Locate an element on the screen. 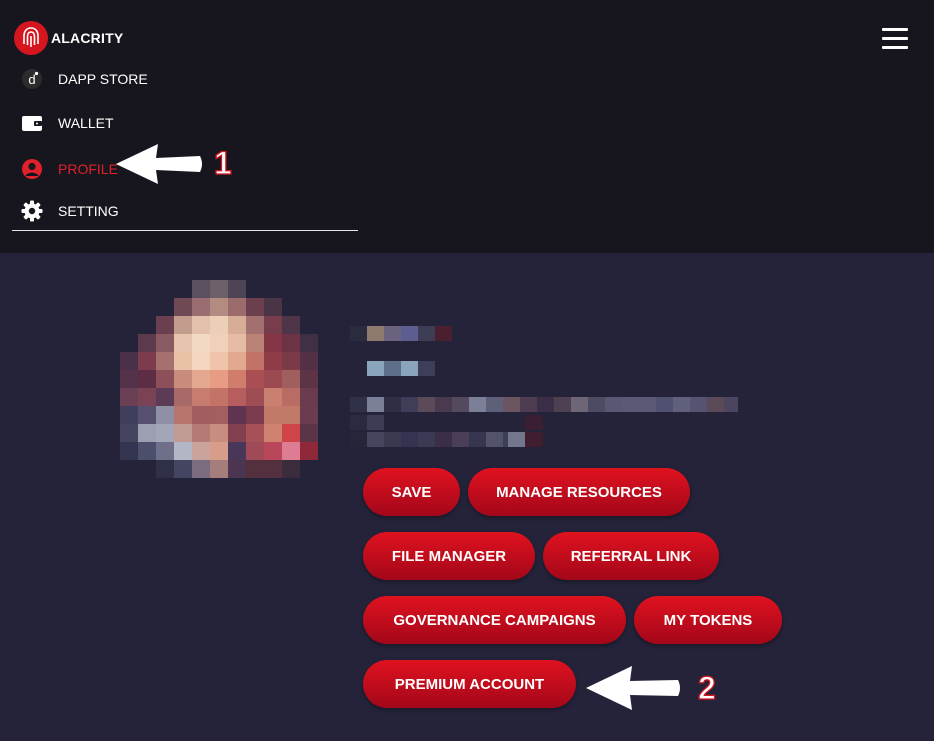 The height and width of the screenshot is (741, 934). user-icon is located at coordinates (32, 169).